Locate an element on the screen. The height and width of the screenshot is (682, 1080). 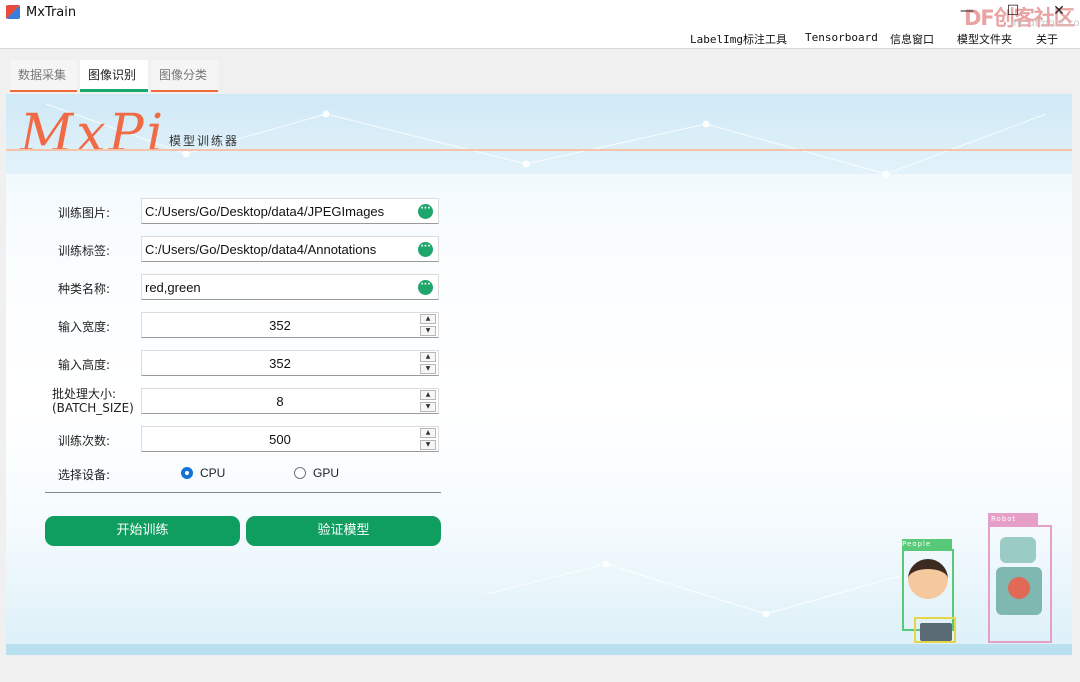
title-bar: MxTrain DF创客社区 mc.dfrobot.com.cn — ☐ ✕ is located at coordinates (540, 15).